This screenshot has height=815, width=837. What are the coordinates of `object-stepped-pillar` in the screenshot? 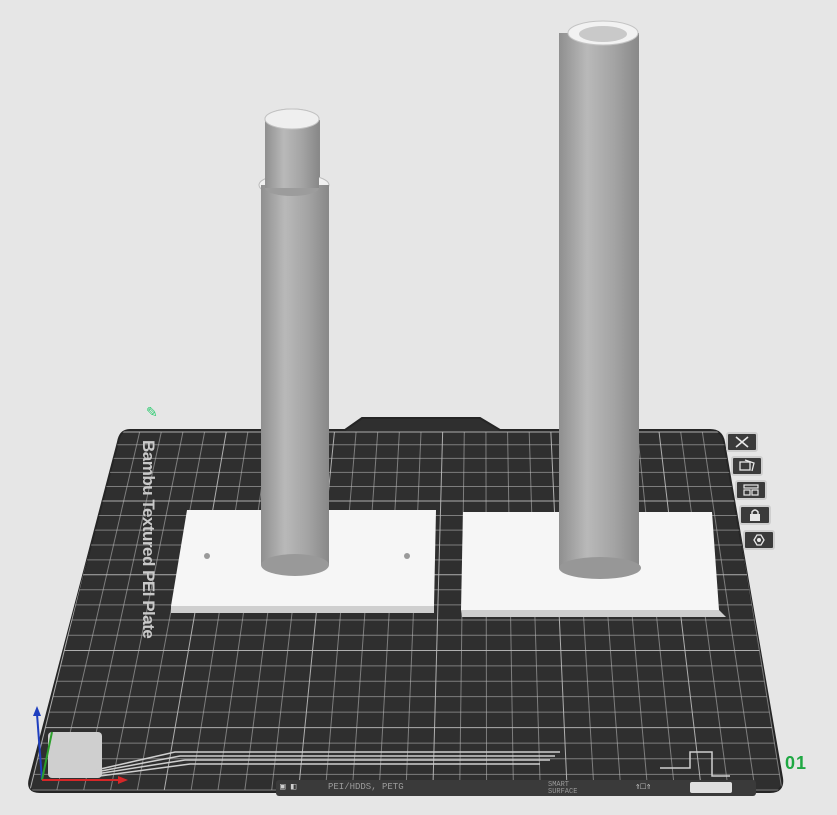 It's located at (294, 342).